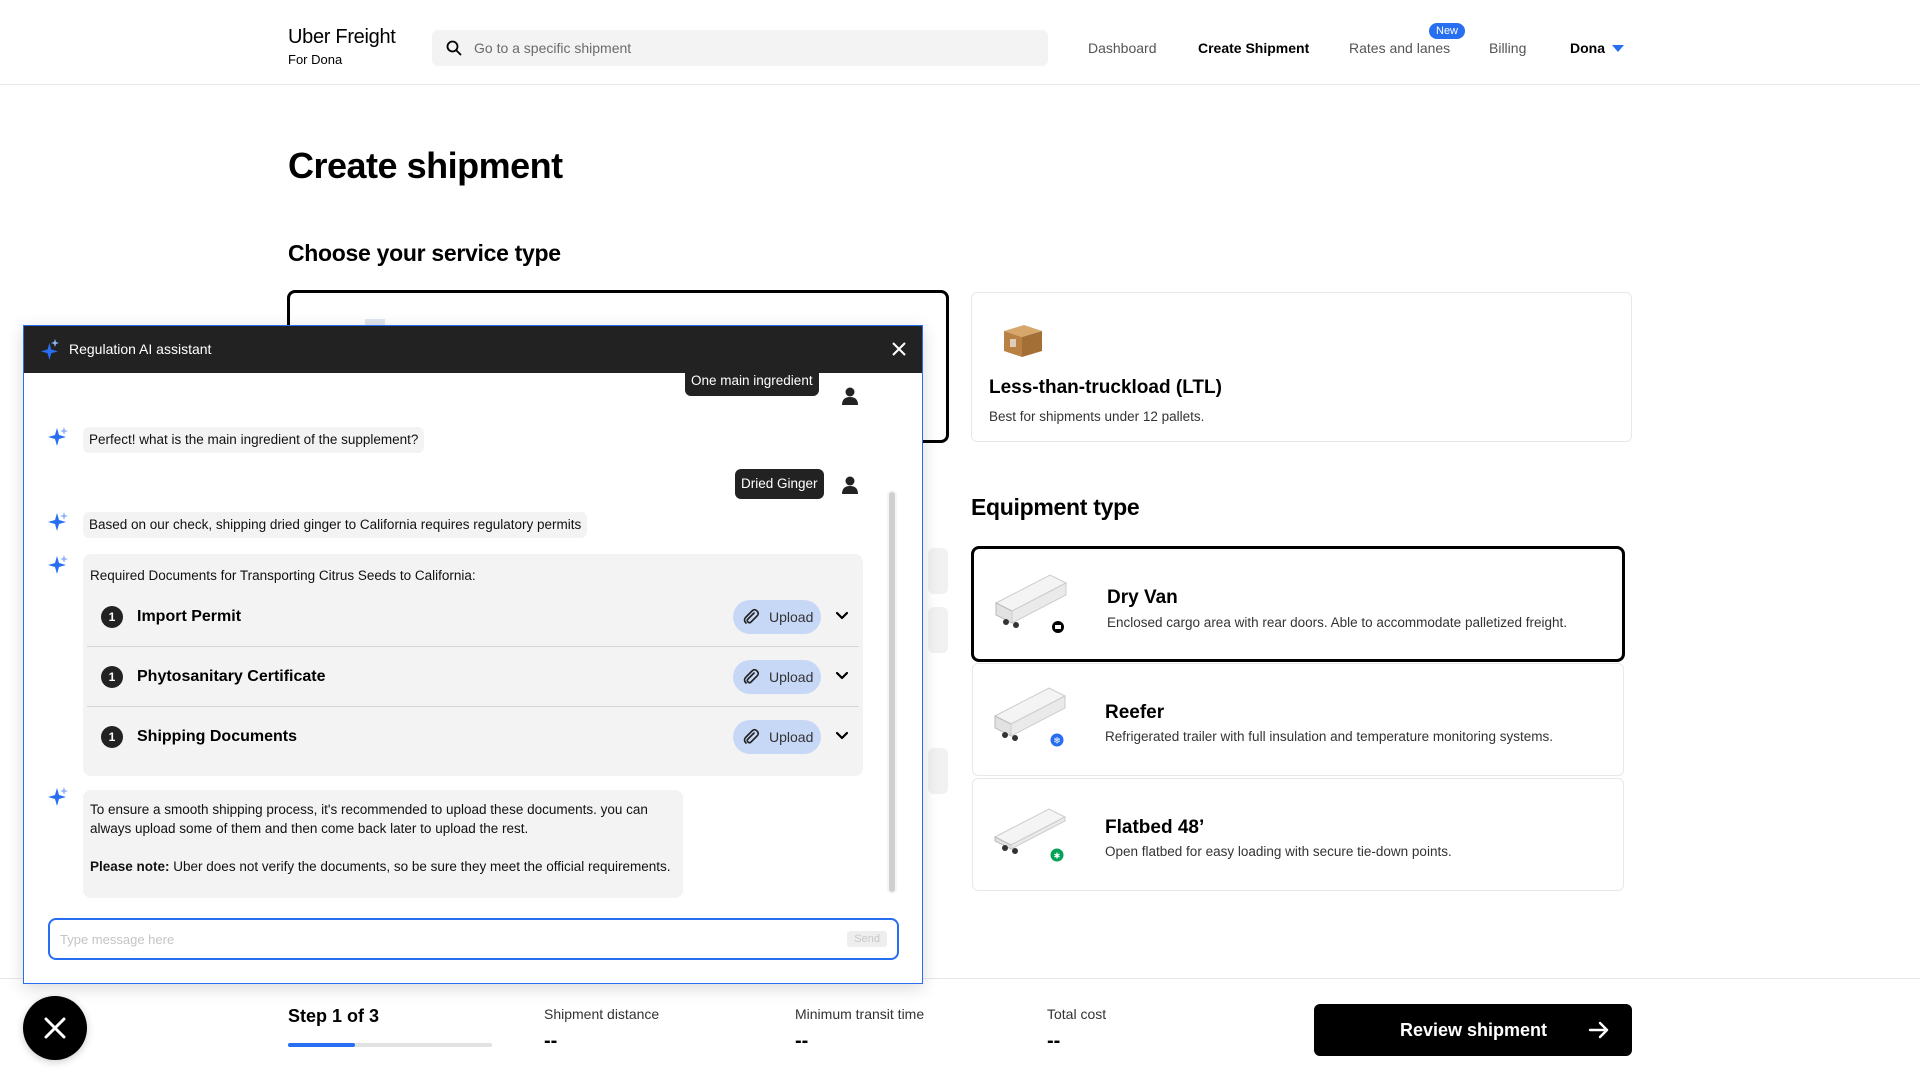 The width and height of the screenshot is (1920, 1080). I want to click on user-message: Dried Ginger, so click(779, 484).